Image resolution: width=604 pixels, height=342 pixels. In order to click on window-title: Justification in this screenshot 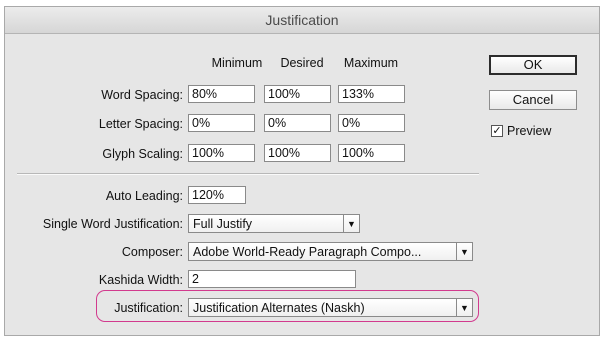, I will do `click(302, 20)`.